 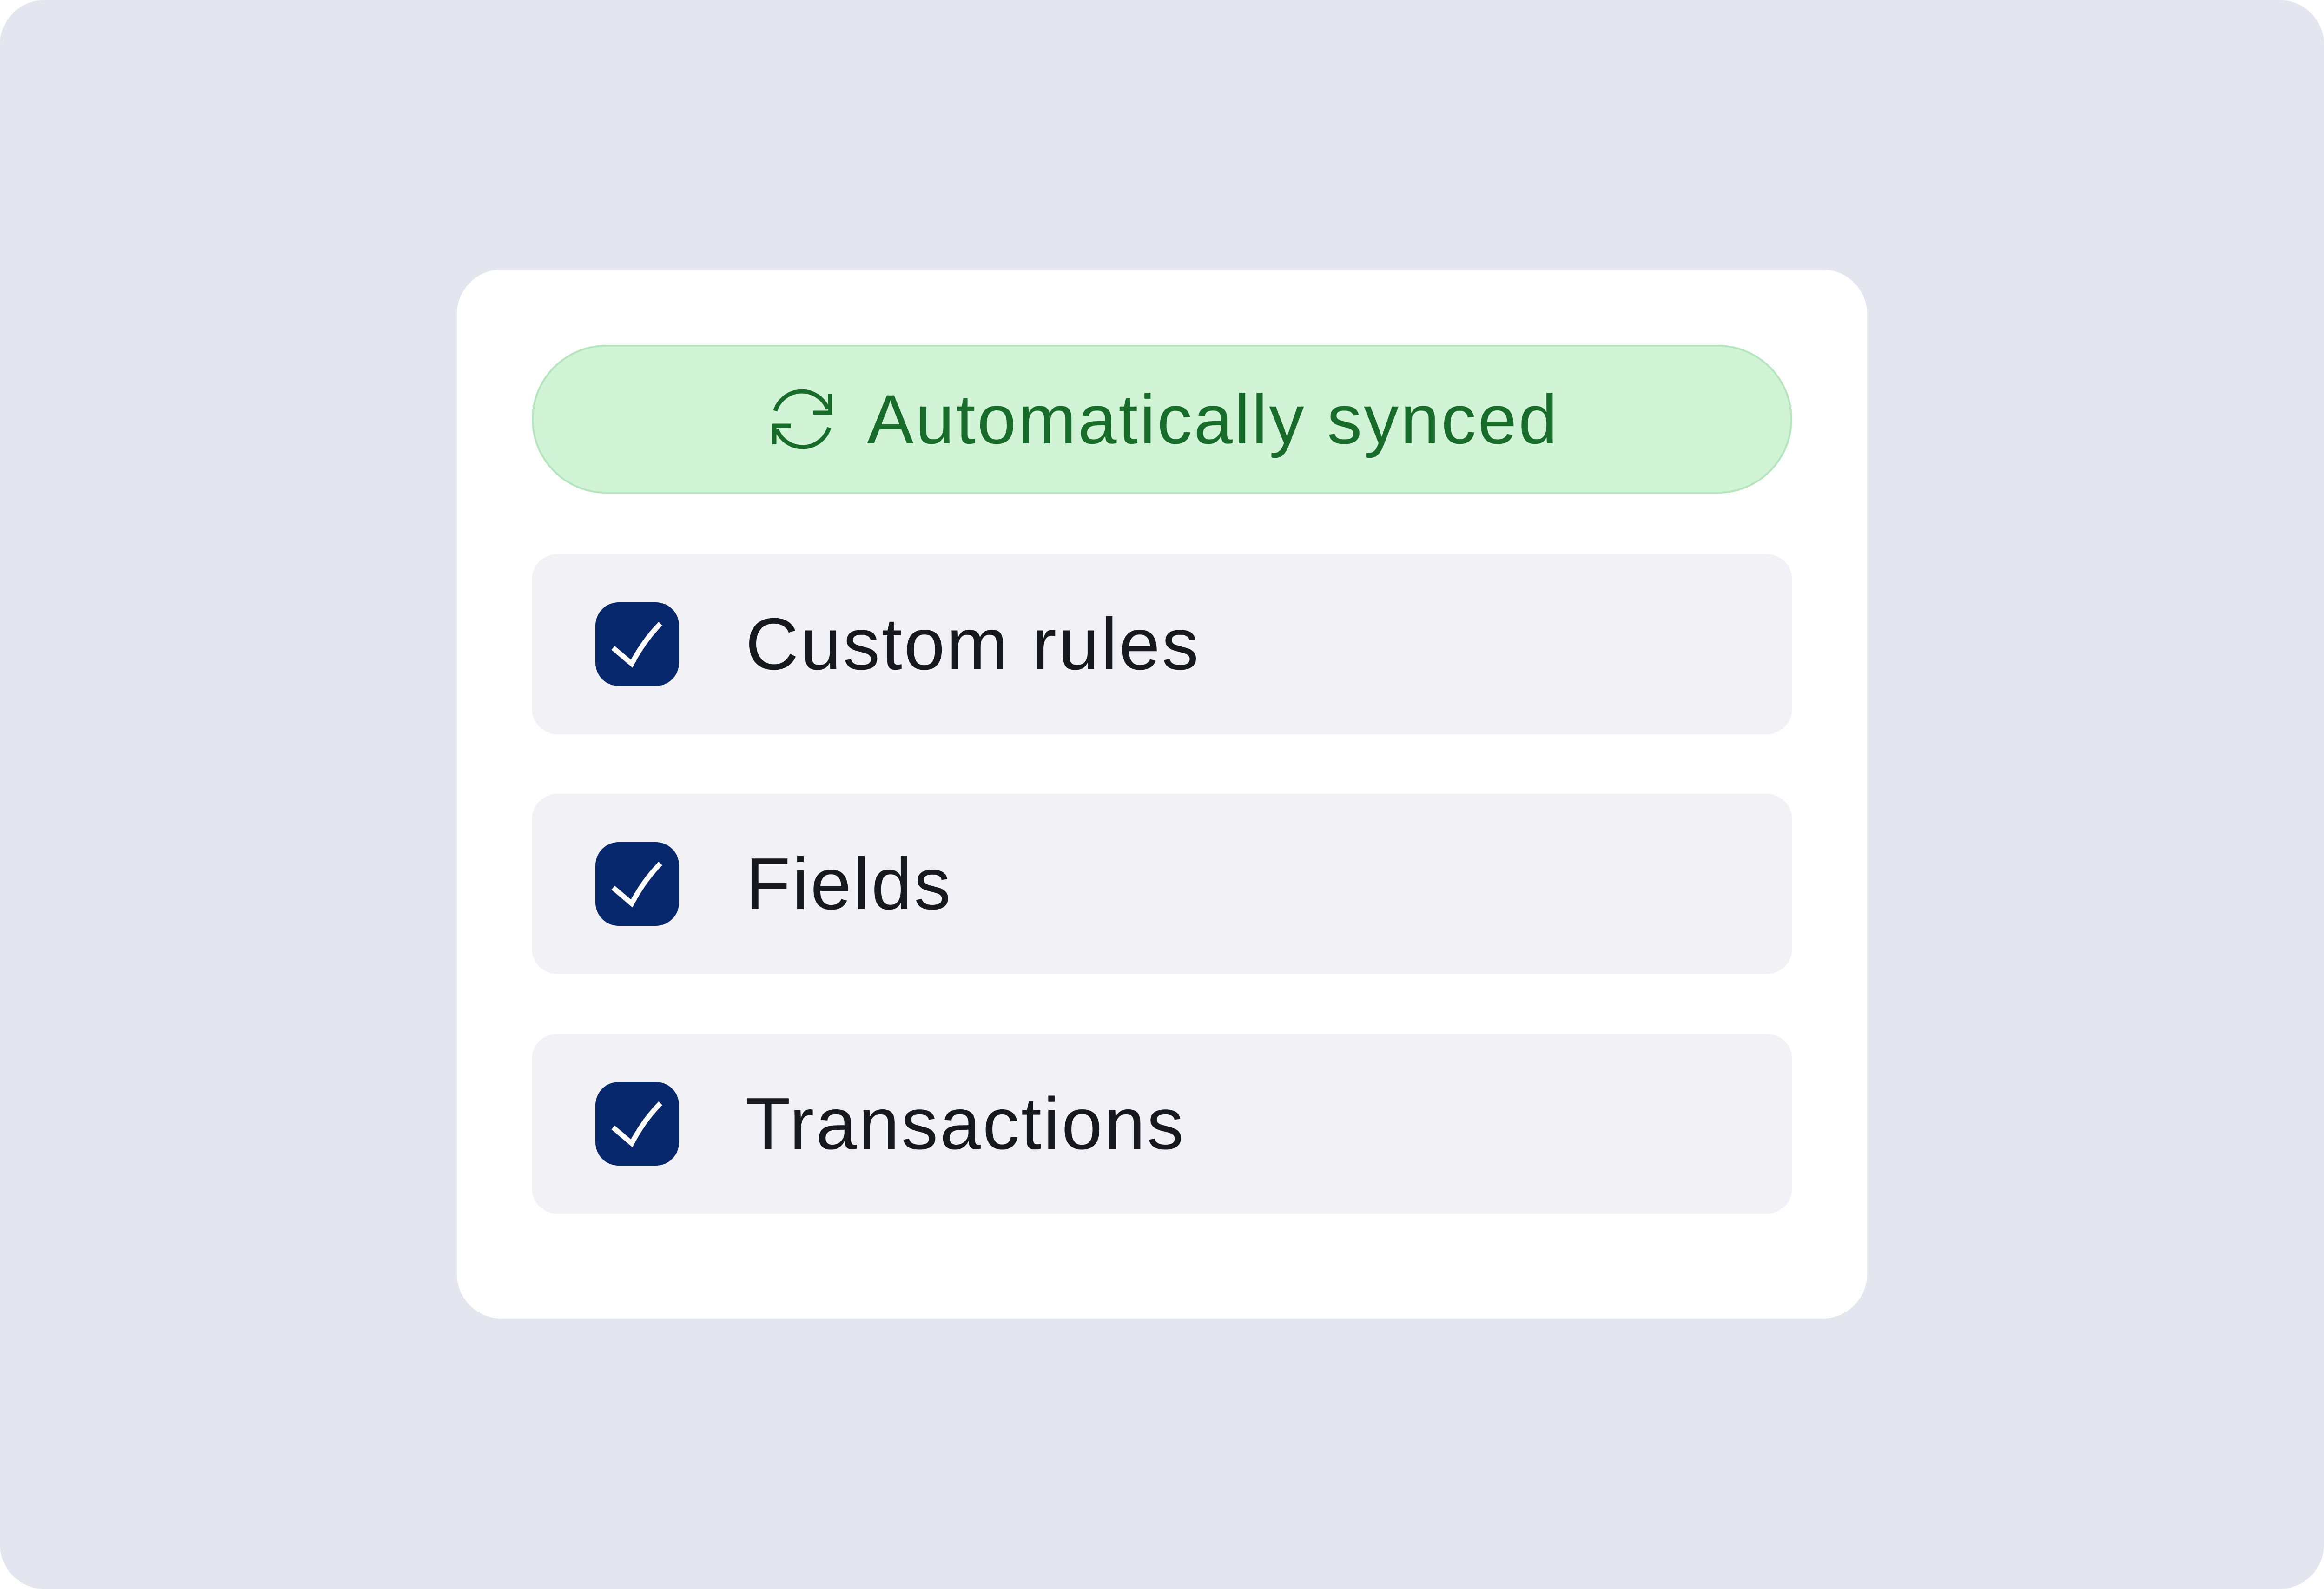 I want to click on option-row-transactions: Transactions, so click(x=1162, y=1124).